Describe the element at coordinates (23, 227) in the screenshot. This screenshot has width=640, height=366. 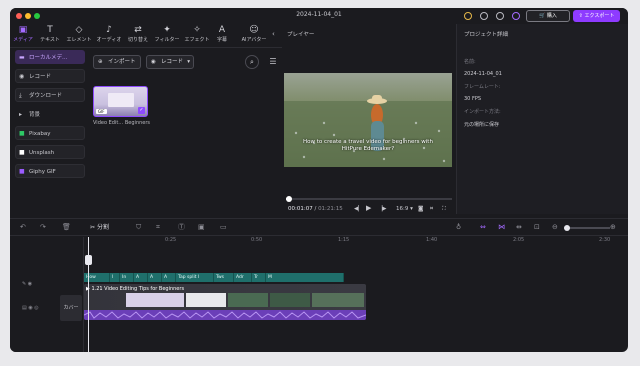
I see `undo-icon: ↶` at that location.